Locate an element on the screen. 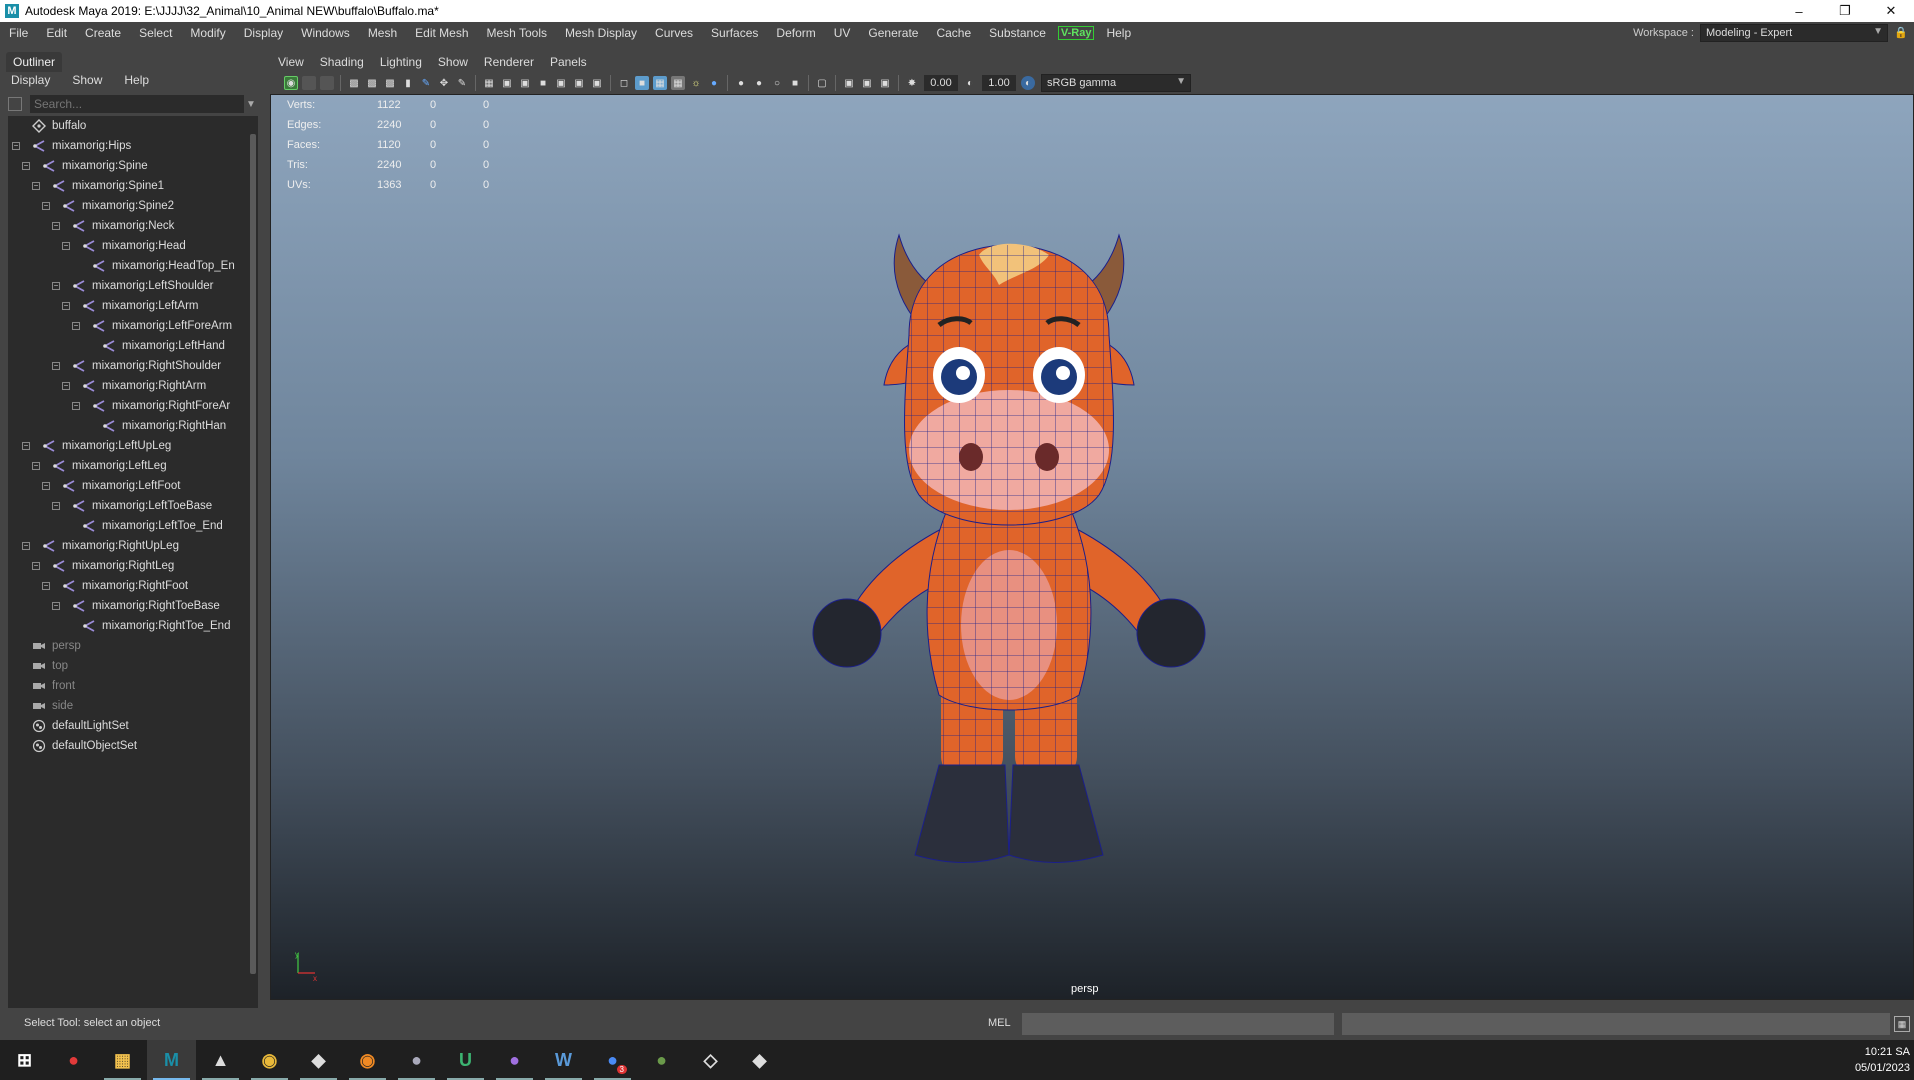 The width and height of the screenshot is (1914, 1080). outliner-item: persp is located at coordinates (129, 646).